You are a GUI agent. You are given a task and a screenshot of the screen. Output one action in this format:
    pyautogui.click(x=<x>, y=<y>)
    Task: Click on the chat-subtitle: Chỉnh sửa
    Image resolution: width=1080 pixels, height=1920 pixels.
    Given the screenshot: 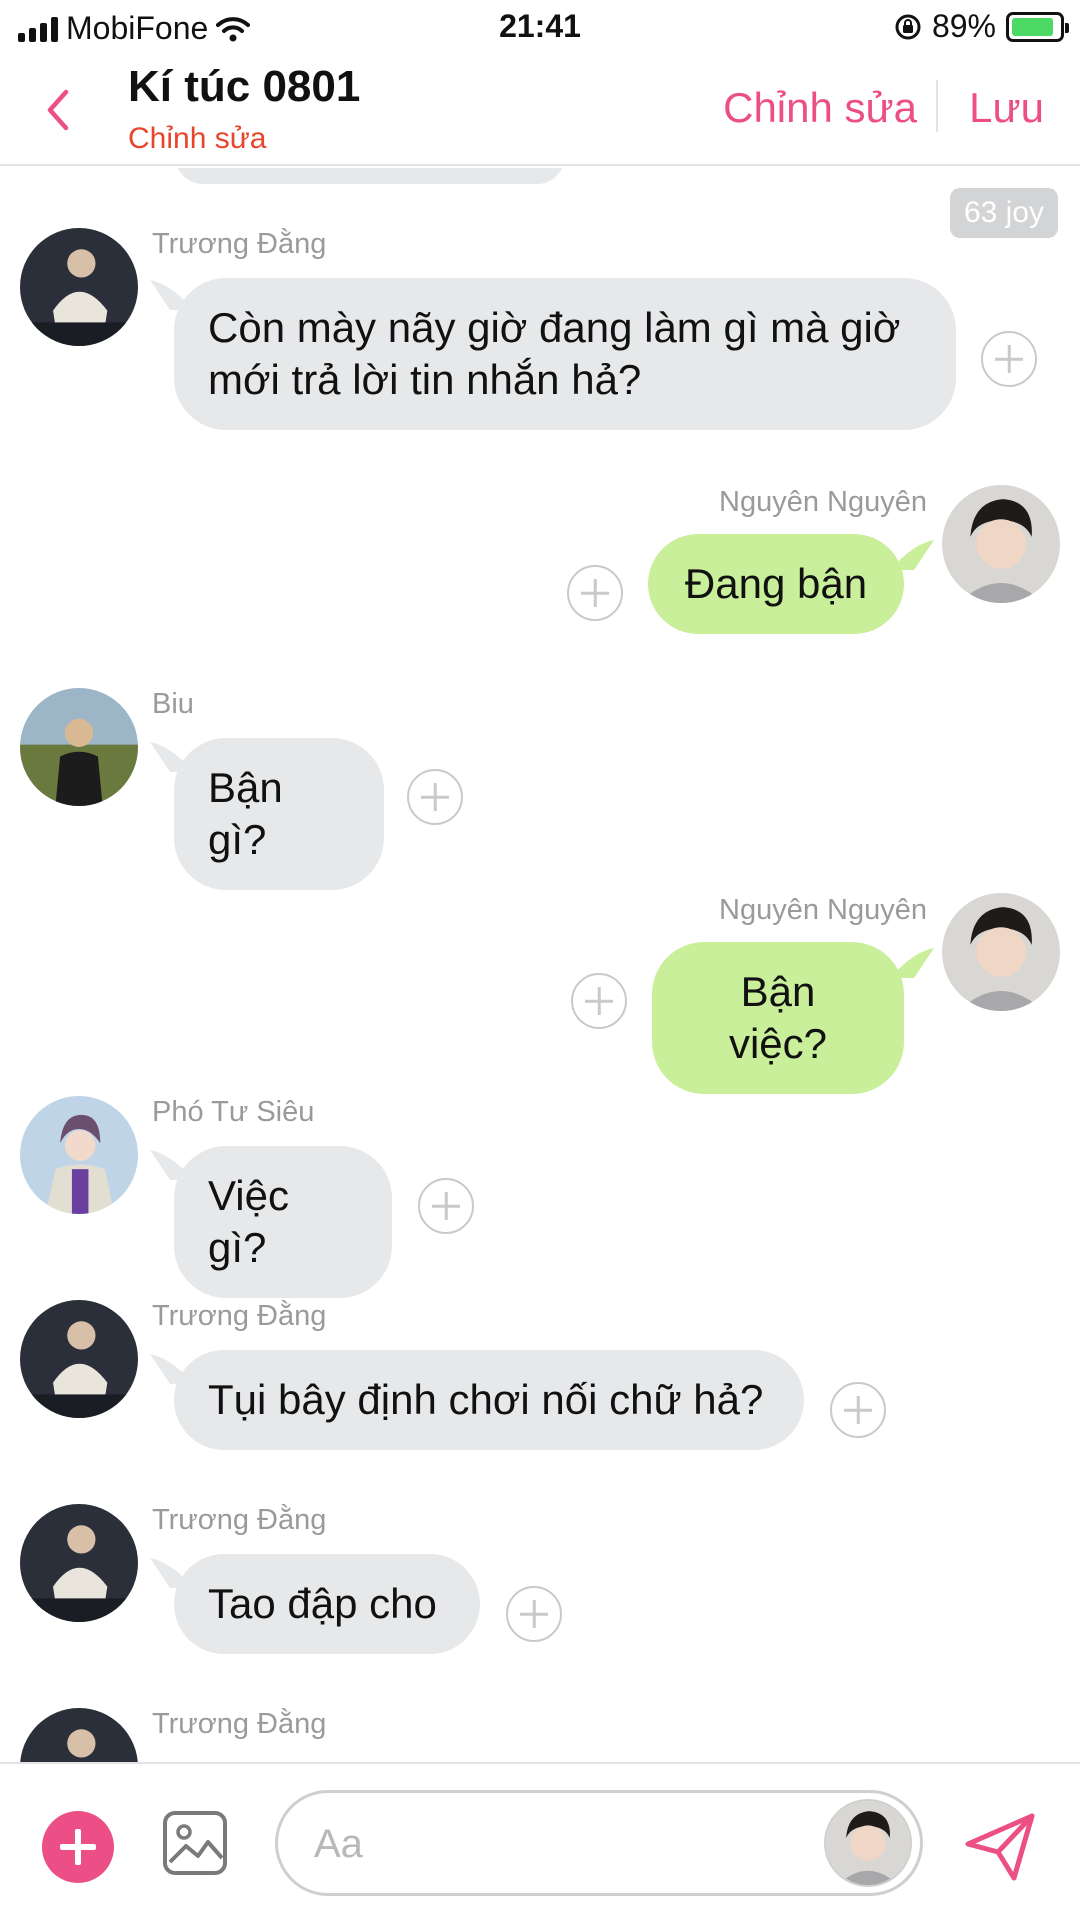 What is the action you would take?
    pyautogui.click(x=197, y=139)
    